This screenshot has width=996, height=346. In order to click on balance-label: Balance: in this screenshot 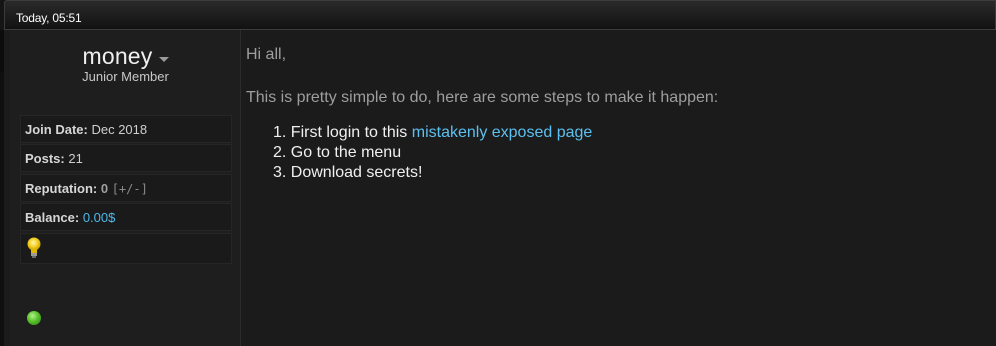, I will do `click(52, 217)`.